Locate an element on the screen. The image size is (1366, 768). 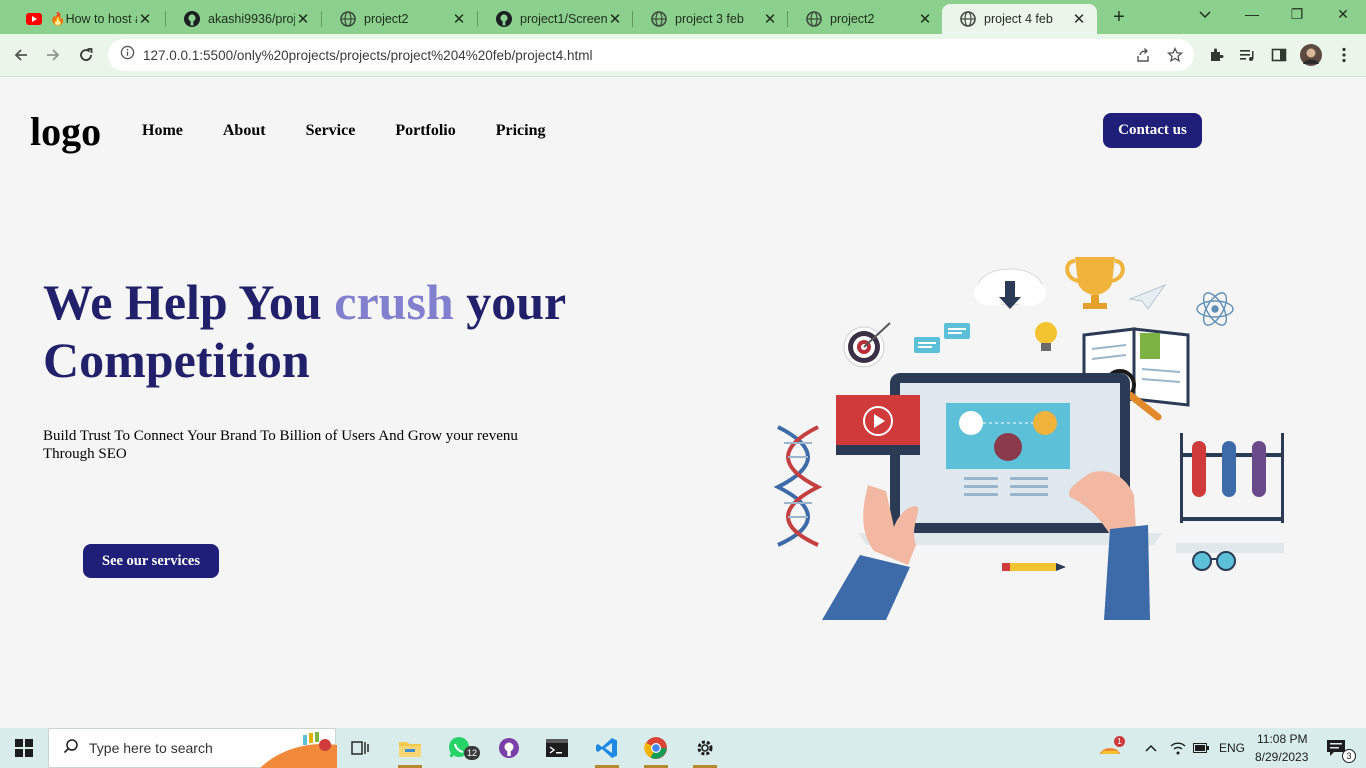
tab-youtube: 🔥How to host a ✕ is located at coordinates (85, 19).